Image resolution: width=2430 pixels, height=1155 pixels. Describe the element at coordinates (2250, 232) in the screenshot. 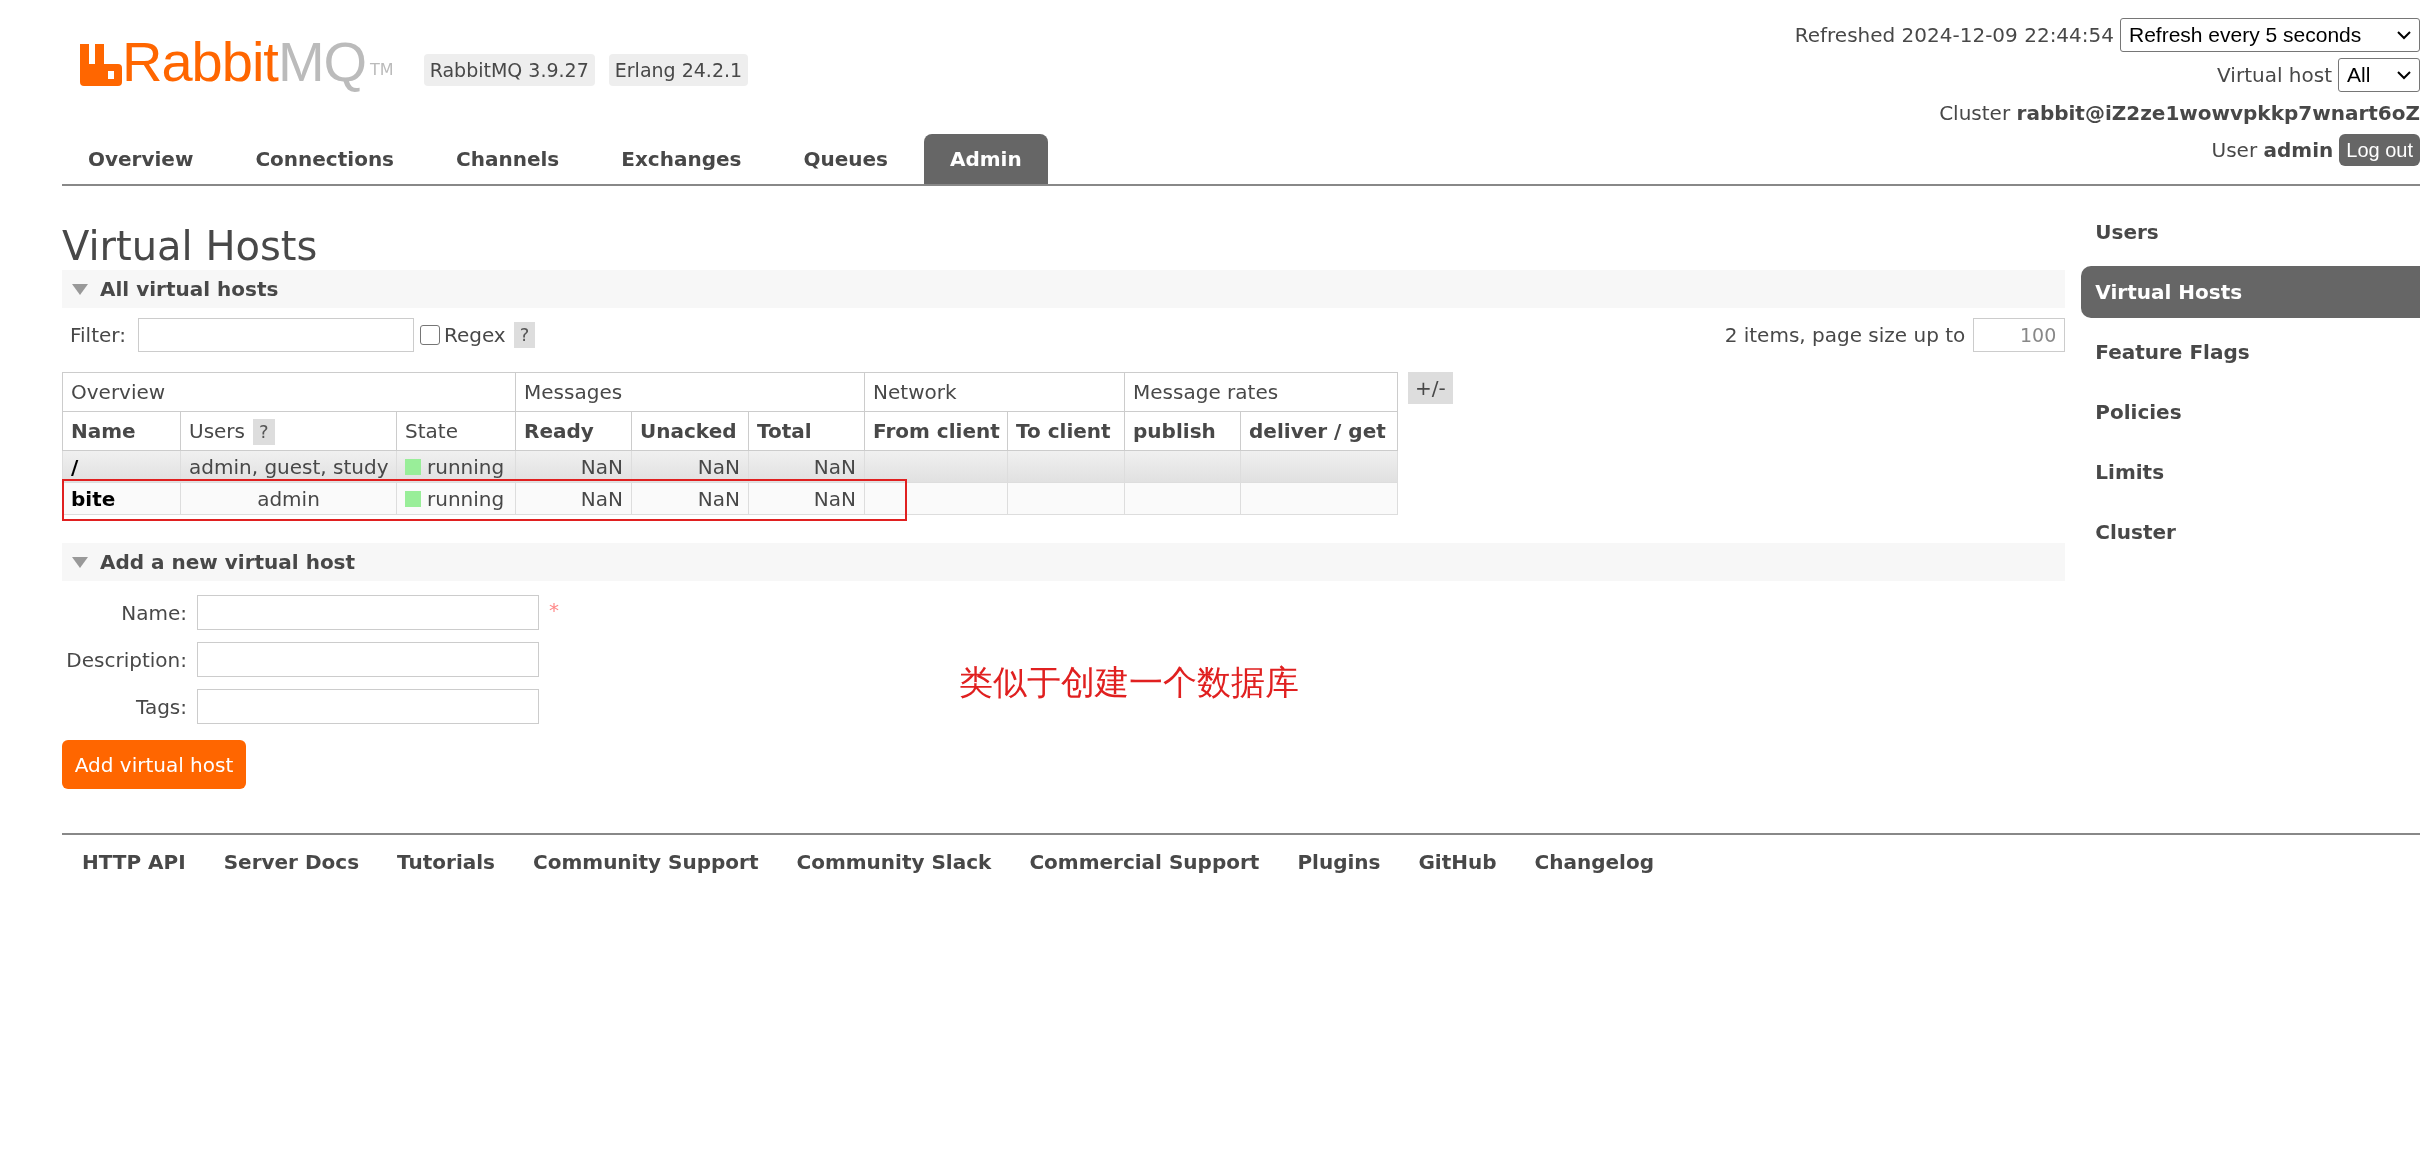

I see `sidebar-item: Users` at that location.